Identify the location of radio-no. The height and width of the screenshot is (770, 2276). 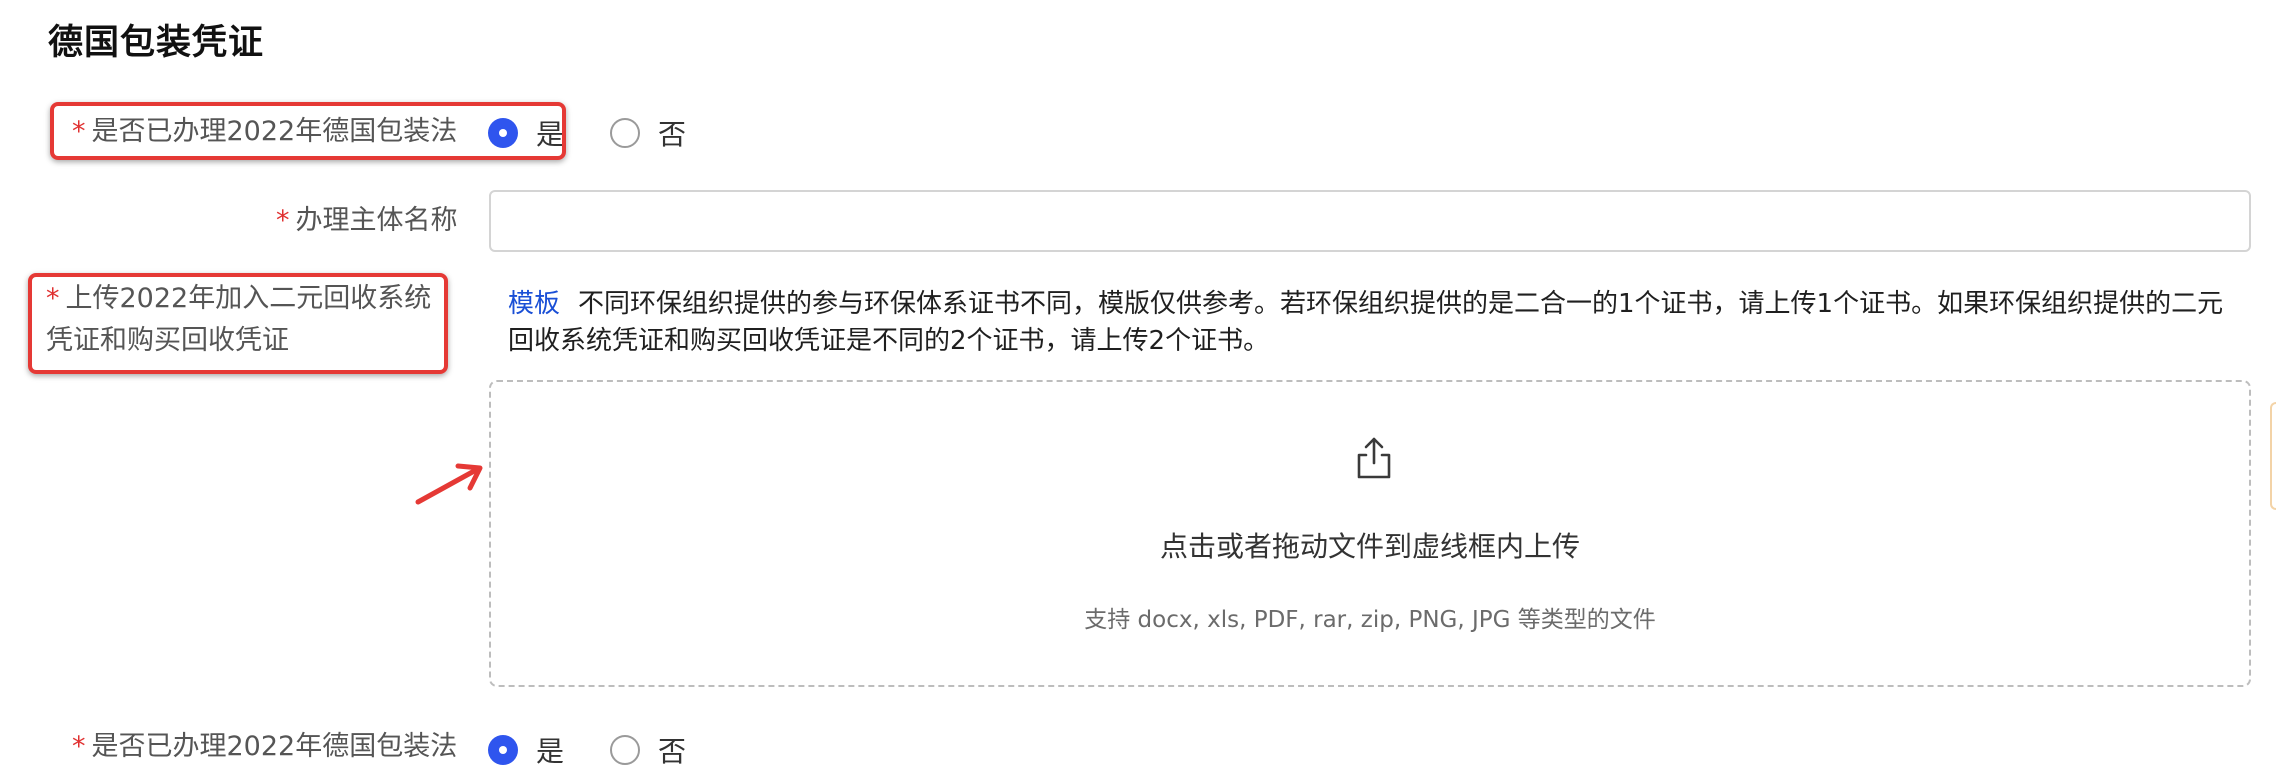
(625, 133).